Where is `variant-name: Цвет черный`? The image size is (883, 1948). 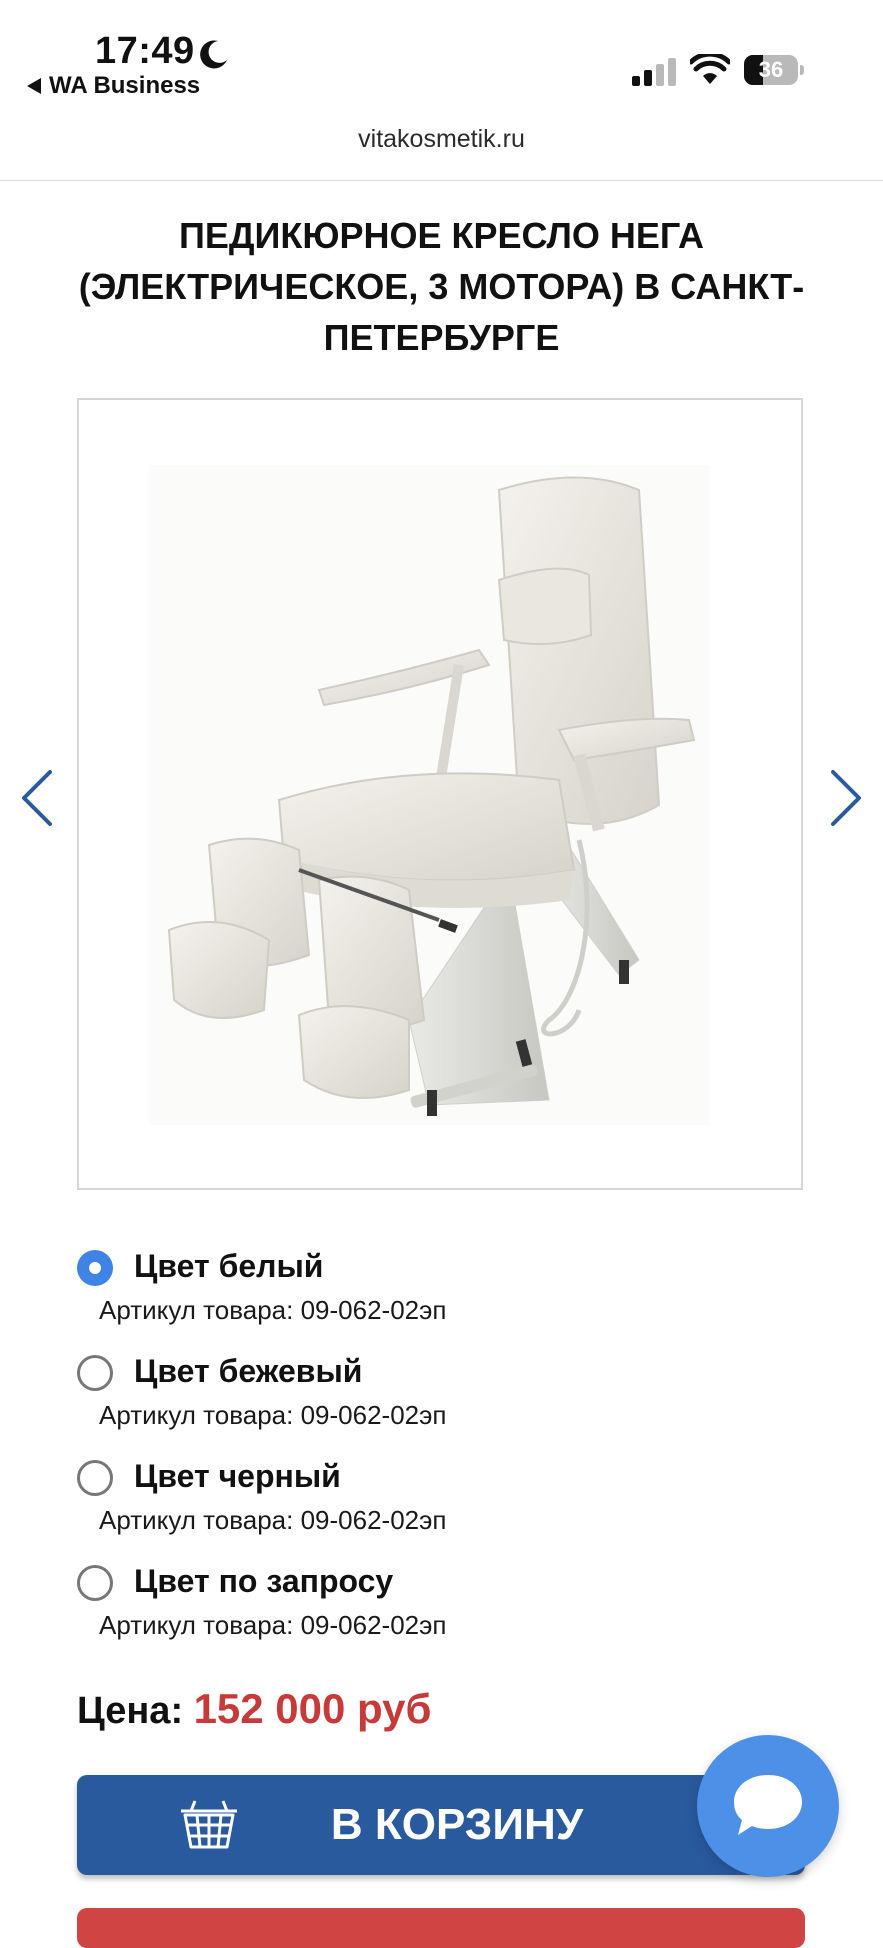 variant-name: Цвет черный is located at coordinates (237, 1476).